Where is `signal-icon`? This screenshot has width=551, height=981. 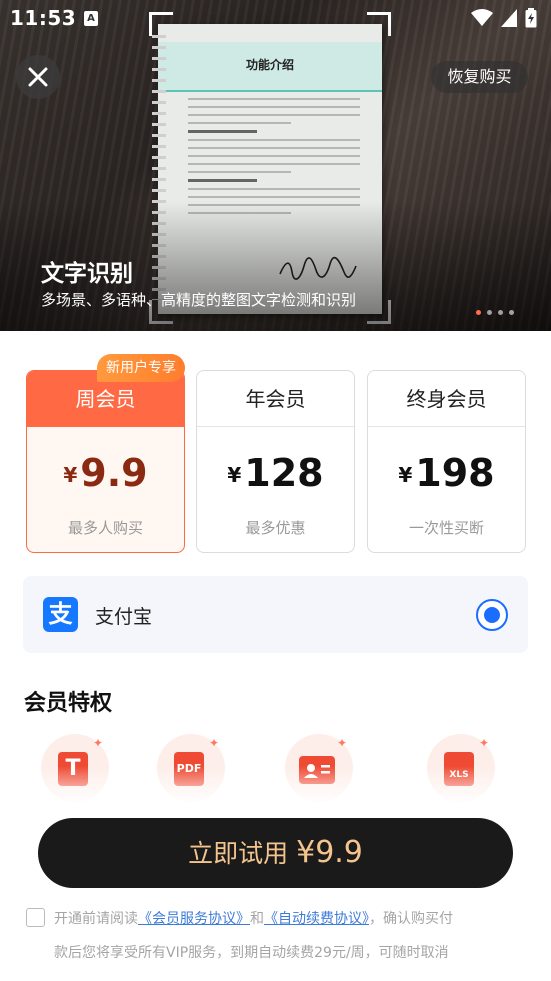 signal-icon is located at coordinates (509, 18).